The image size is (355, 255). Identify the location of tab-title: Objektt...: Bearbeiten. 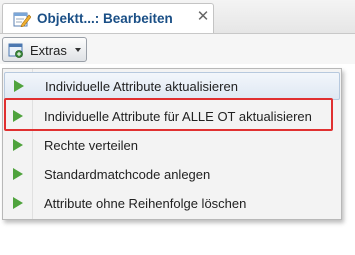
(105, 18).